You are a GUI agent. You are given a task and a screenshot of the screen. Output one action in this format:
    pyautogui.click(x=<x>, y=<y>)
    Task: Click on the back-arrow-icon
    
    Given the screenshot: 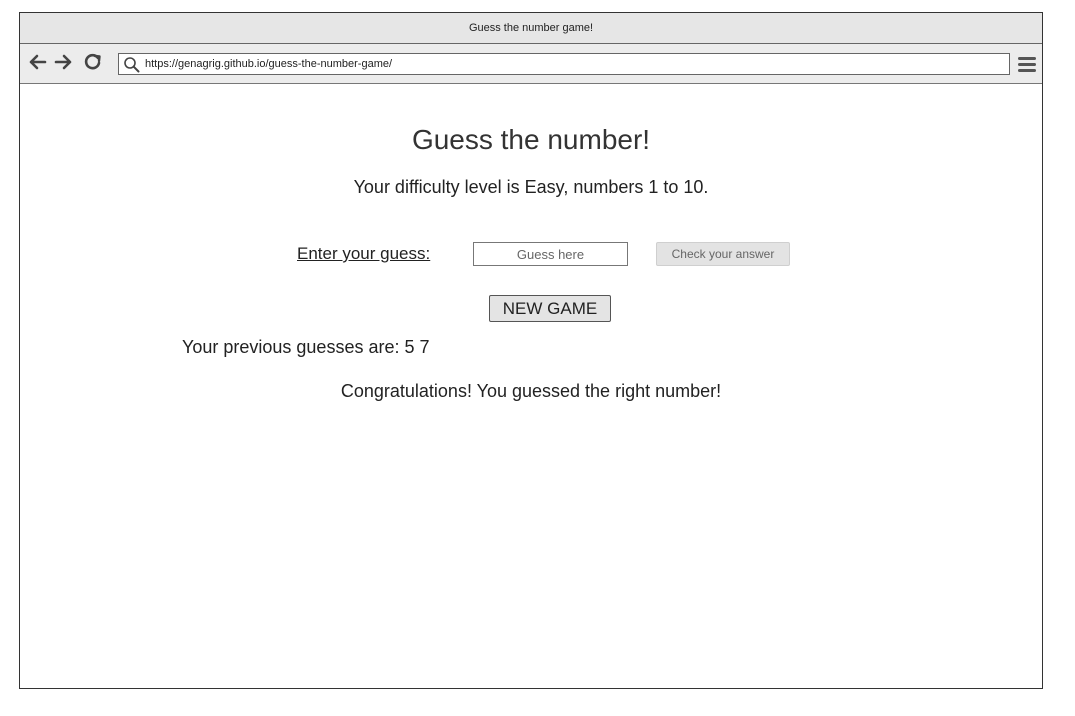 What is the action you would take?
    pyautogui.click(x=38, y=62)
    